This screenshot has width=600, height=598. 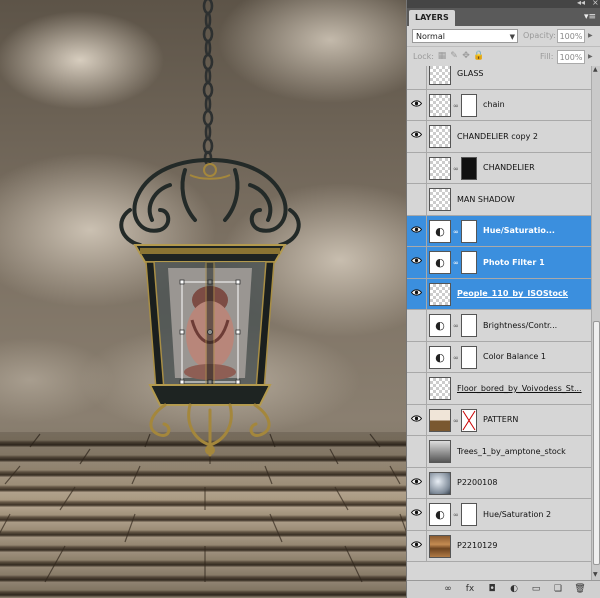 I want to click on fx-icon: fx, so click(x=470, y=589).